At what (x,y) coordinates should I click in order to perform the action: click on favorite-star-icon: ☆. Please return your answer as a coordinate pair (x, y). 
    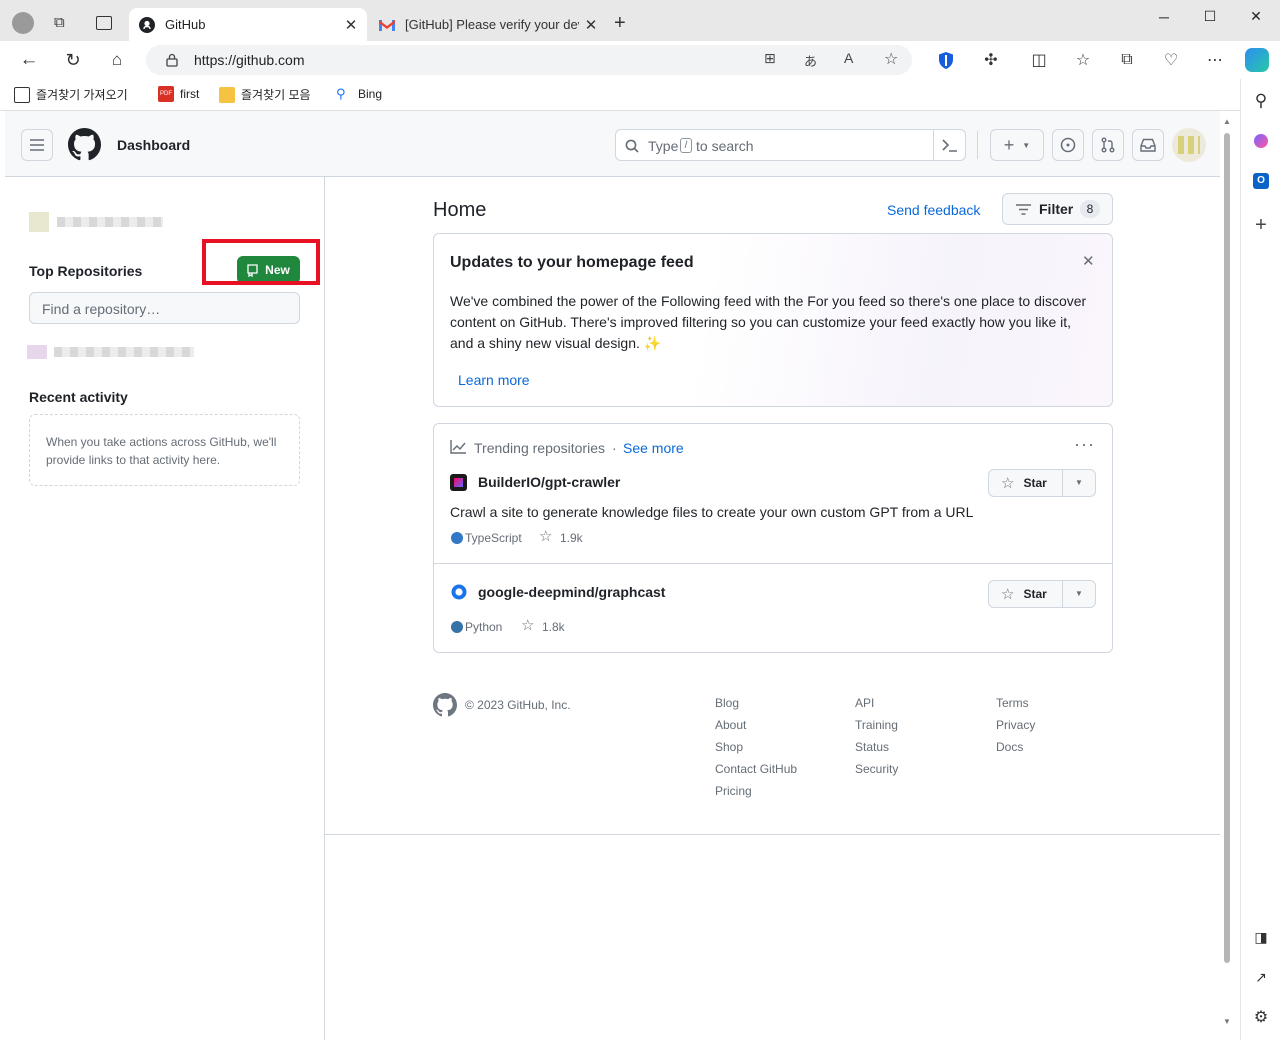
    Looking at the image, I should click on (891, 59).